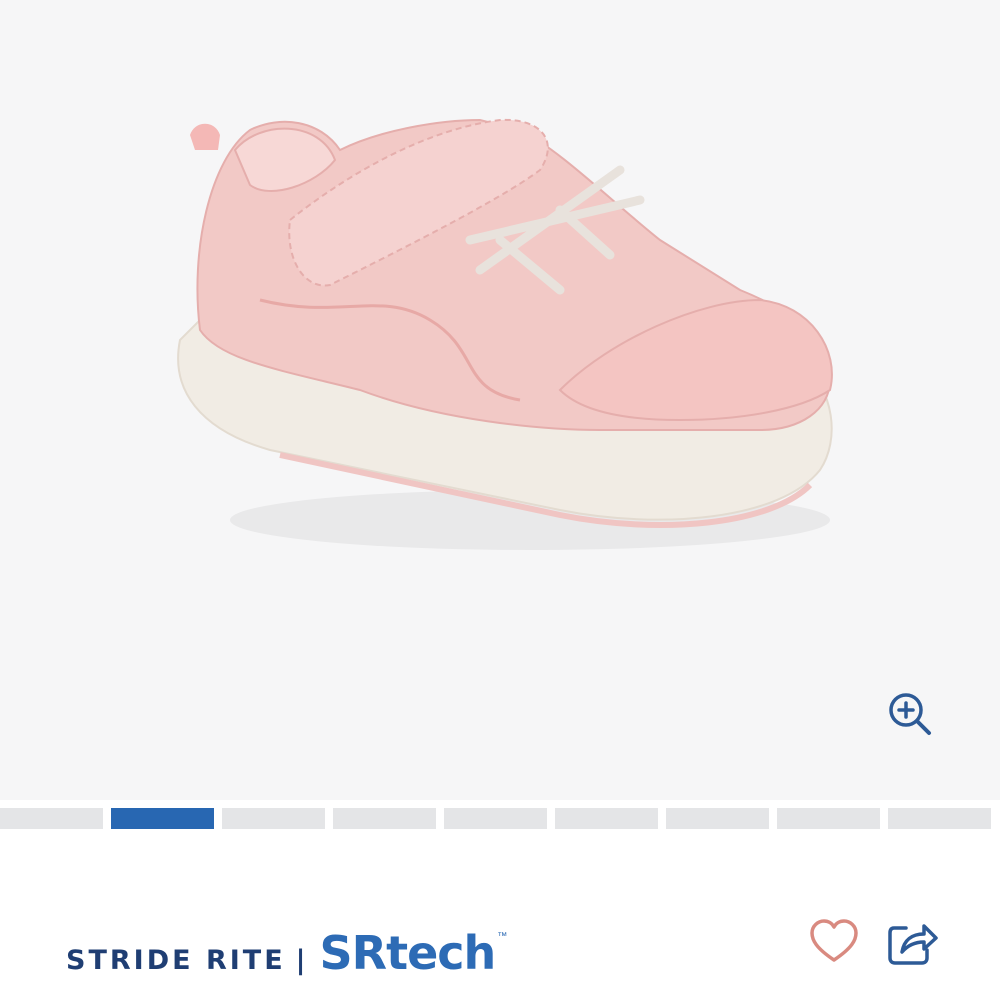 This screenshot has height=1000, width=1000. I want to click on pager-segment-active, so click(162, 818).